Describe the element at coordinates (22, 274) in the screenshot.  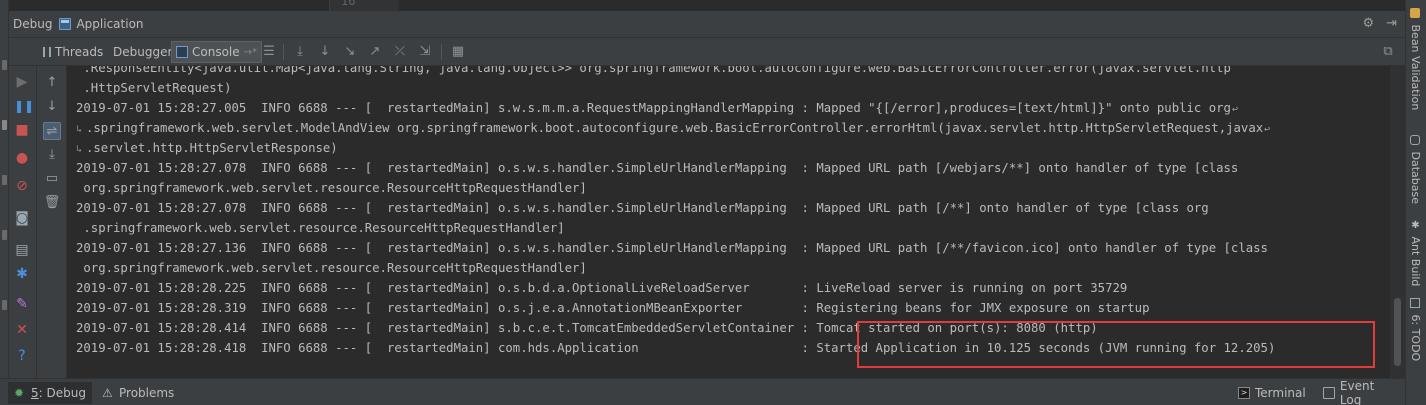
I see `settings-icon: ✱` at that location.